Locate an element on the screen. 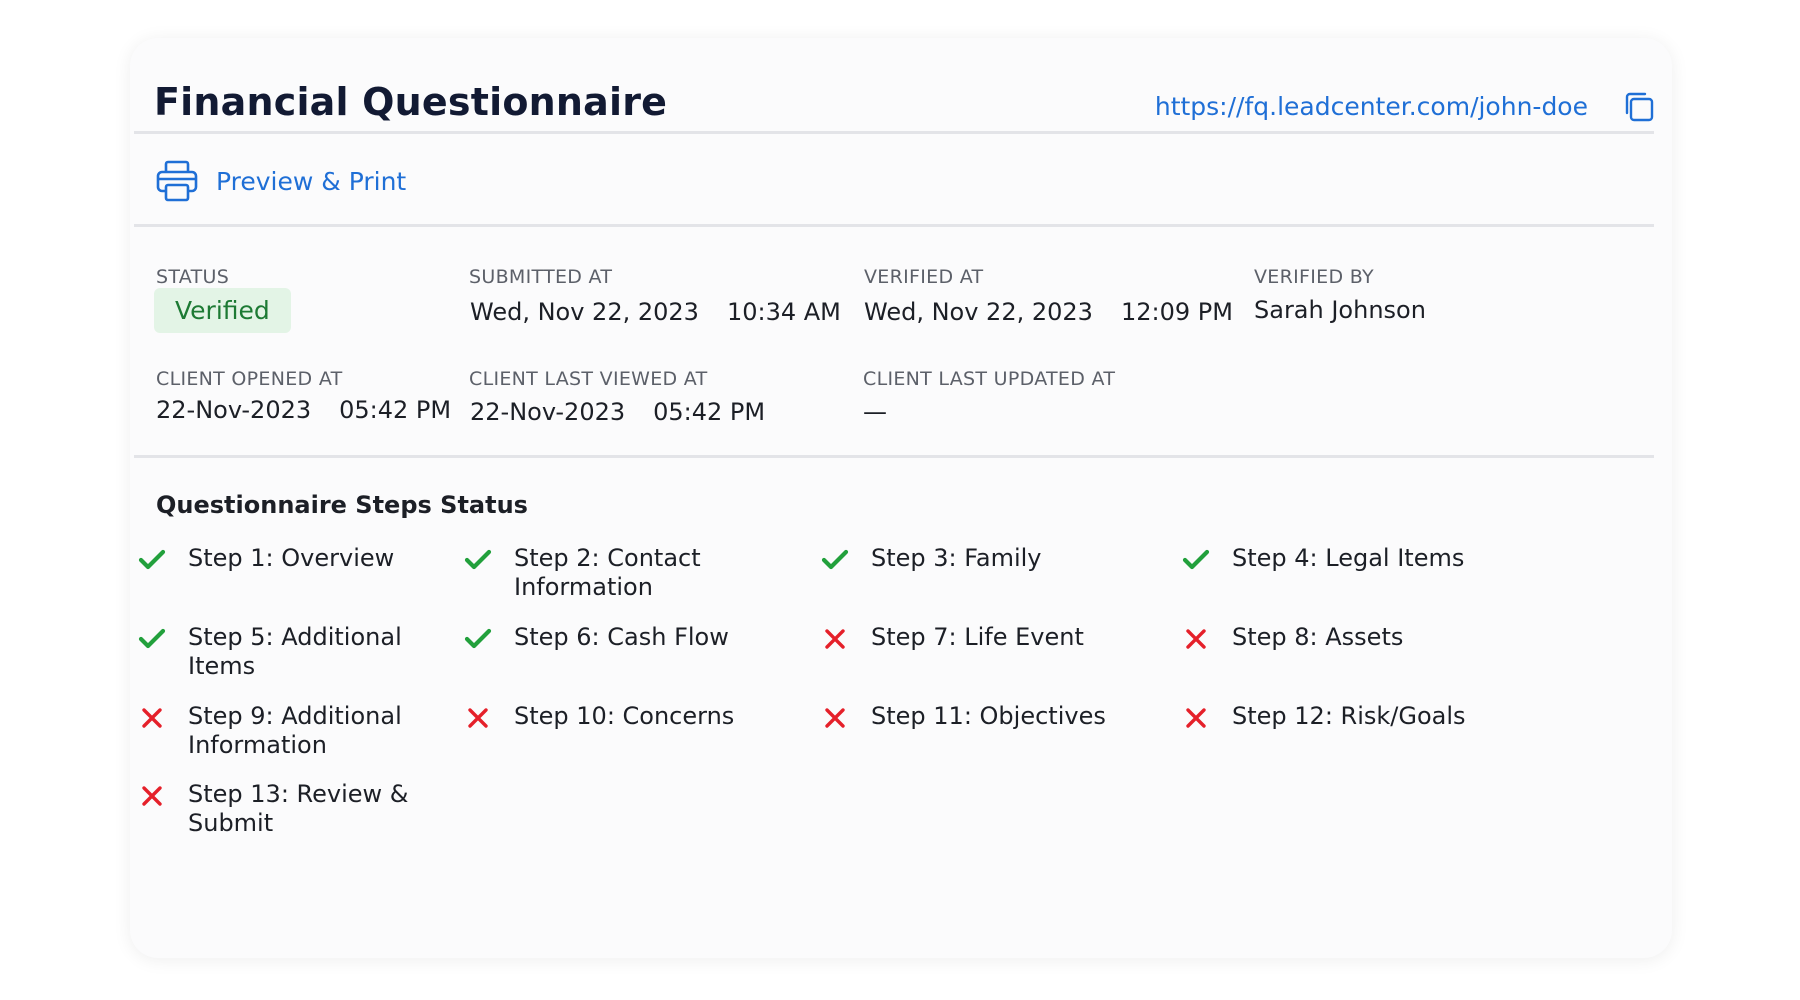  client-last-updated-at-value: — is located at coordinates (875, 412).